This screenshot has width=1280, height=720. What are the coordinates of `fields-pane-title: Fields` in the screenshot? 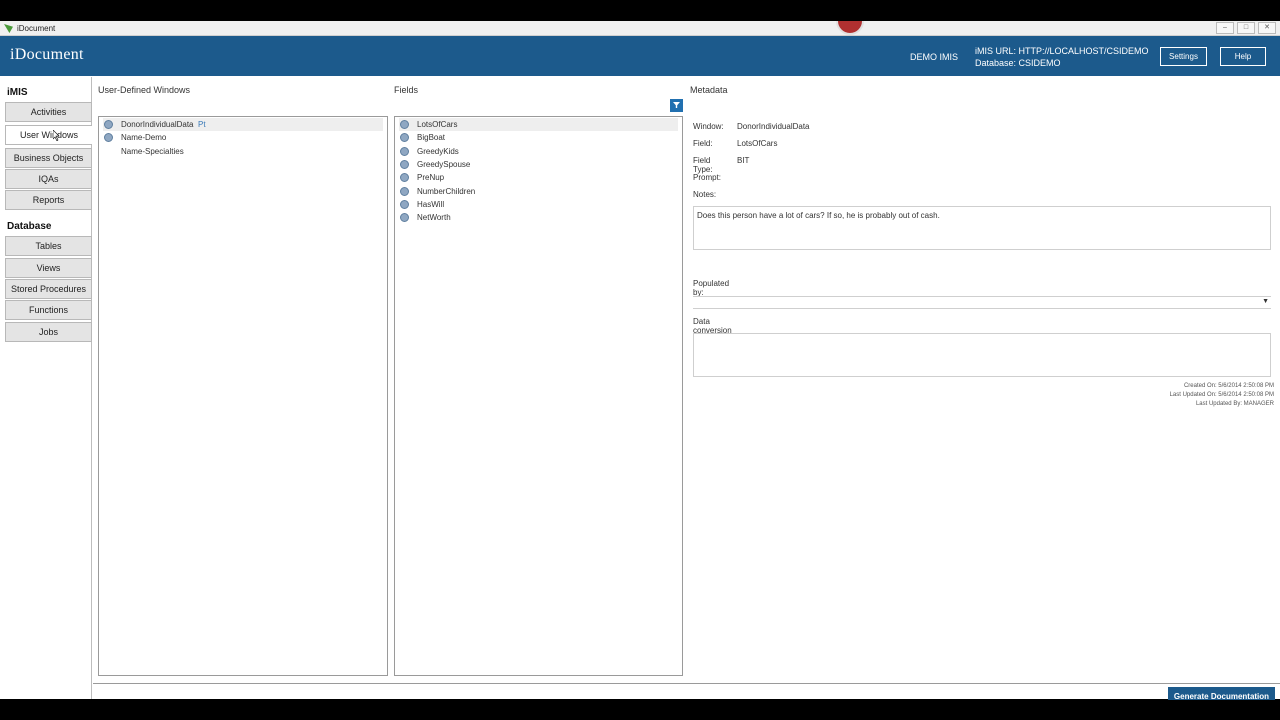 It's located at (406, 90).